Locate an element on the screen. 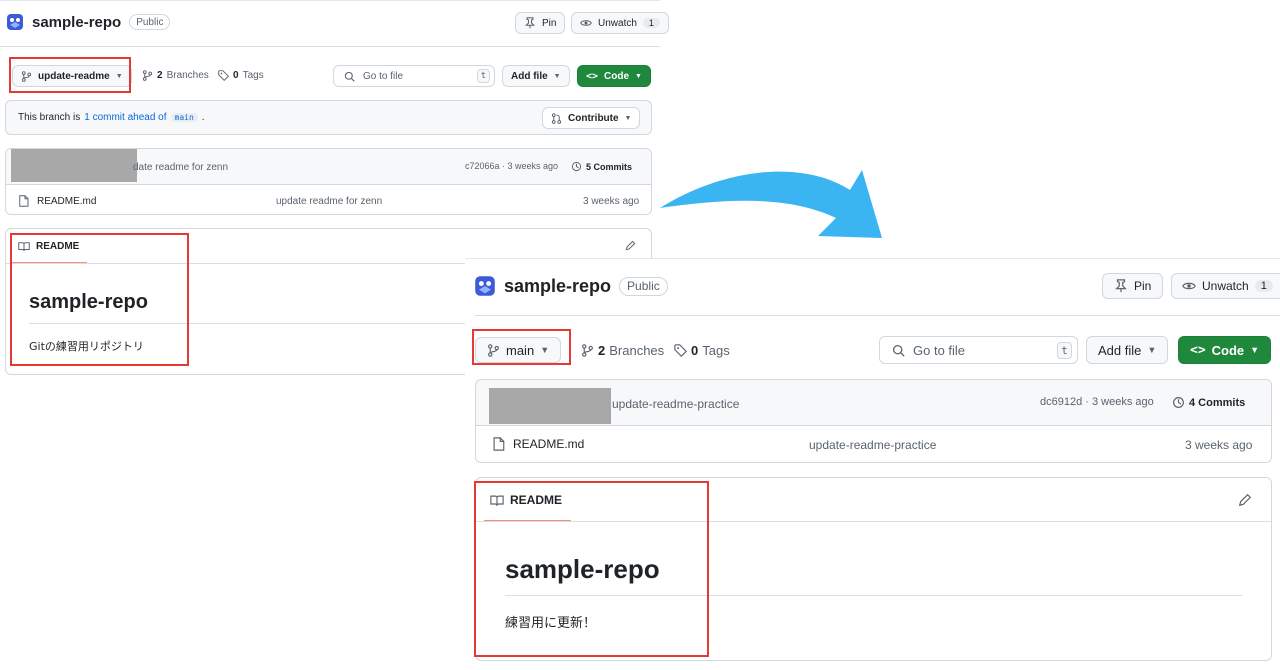 The image size is (1280, 670). commits-history-link: 5 Commits is located at coordinates (601, 166).